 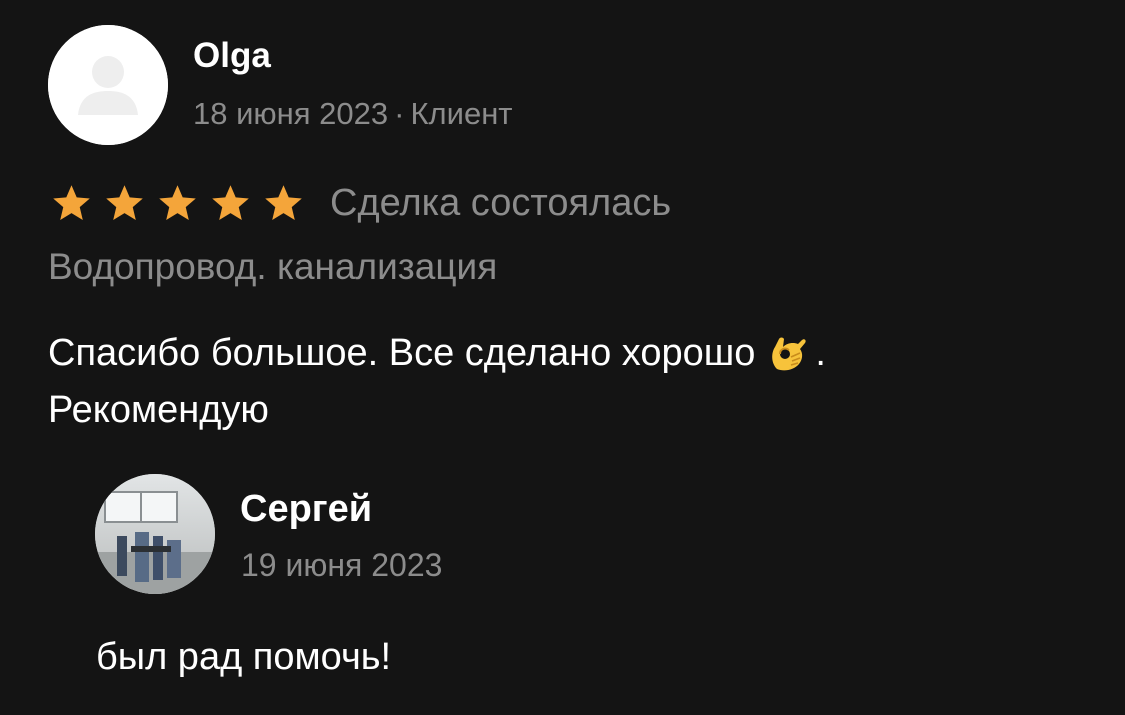 I want to click on user-placeholder-icon, so click(x=108, y=85).